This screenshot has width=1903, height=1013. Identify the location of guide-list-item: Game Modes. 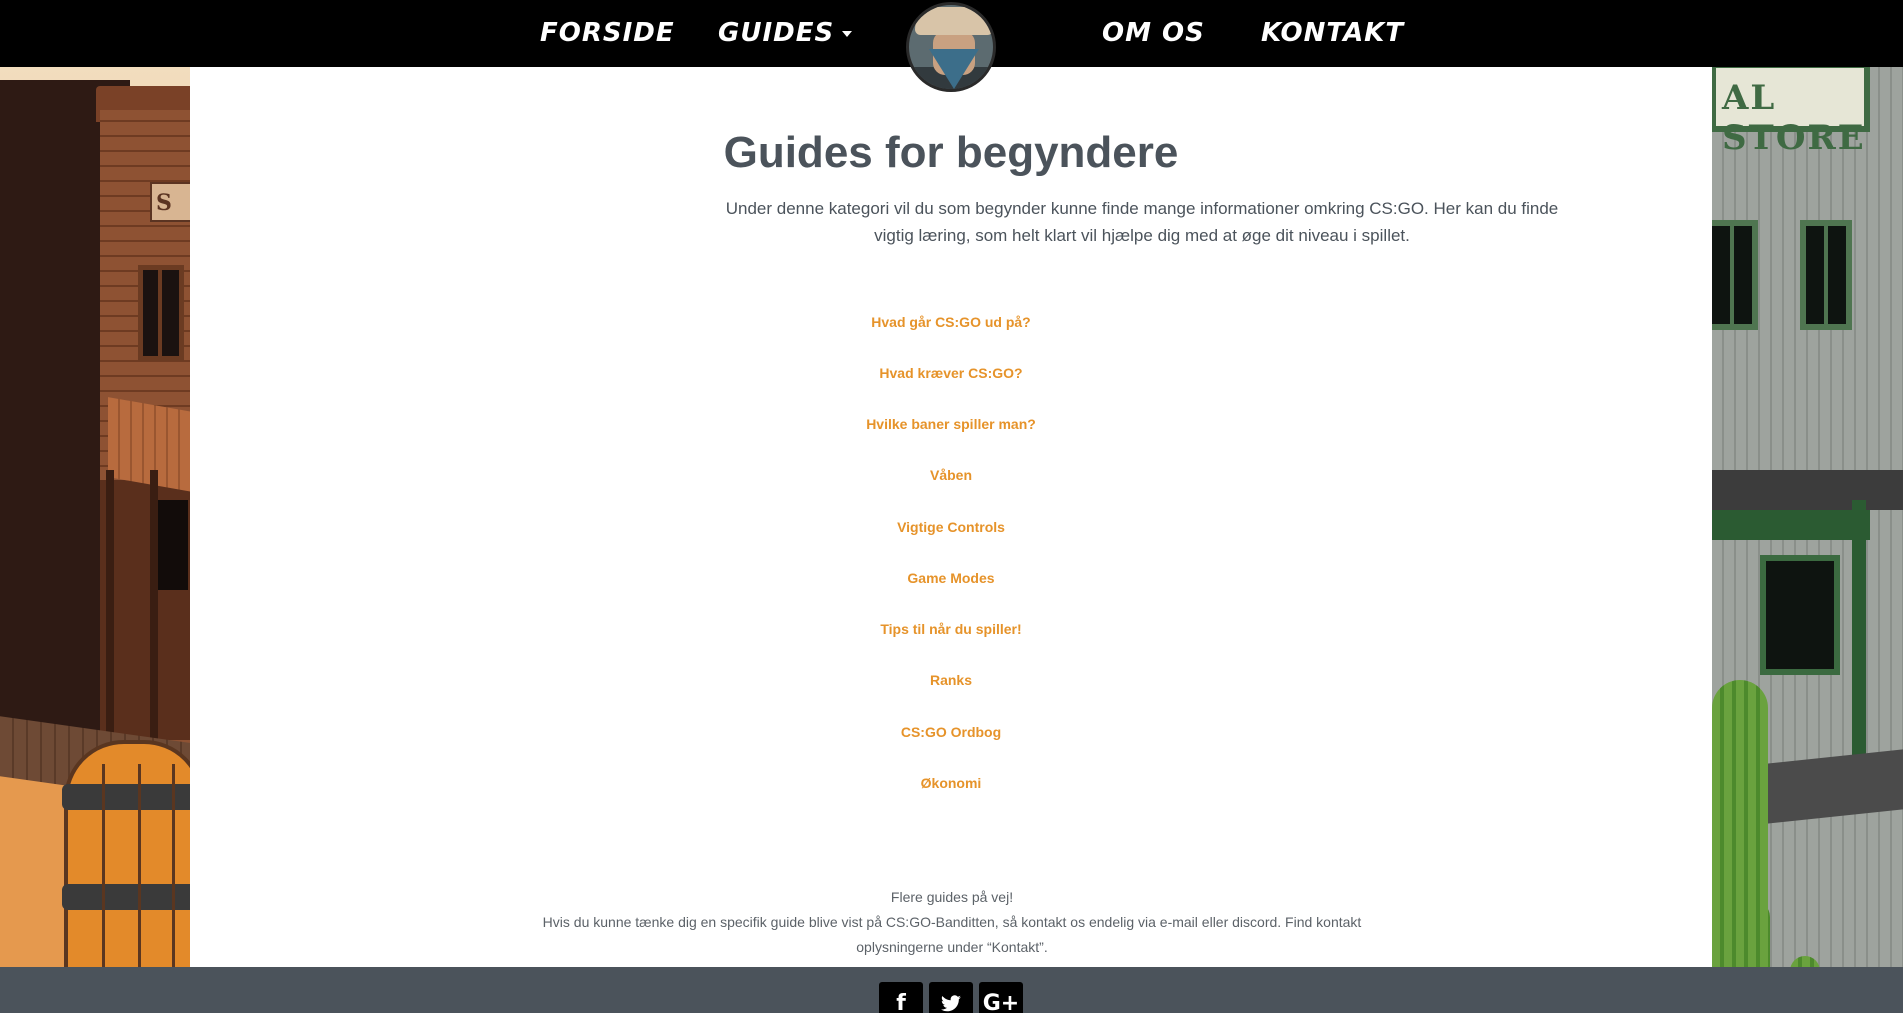
(951, 579).